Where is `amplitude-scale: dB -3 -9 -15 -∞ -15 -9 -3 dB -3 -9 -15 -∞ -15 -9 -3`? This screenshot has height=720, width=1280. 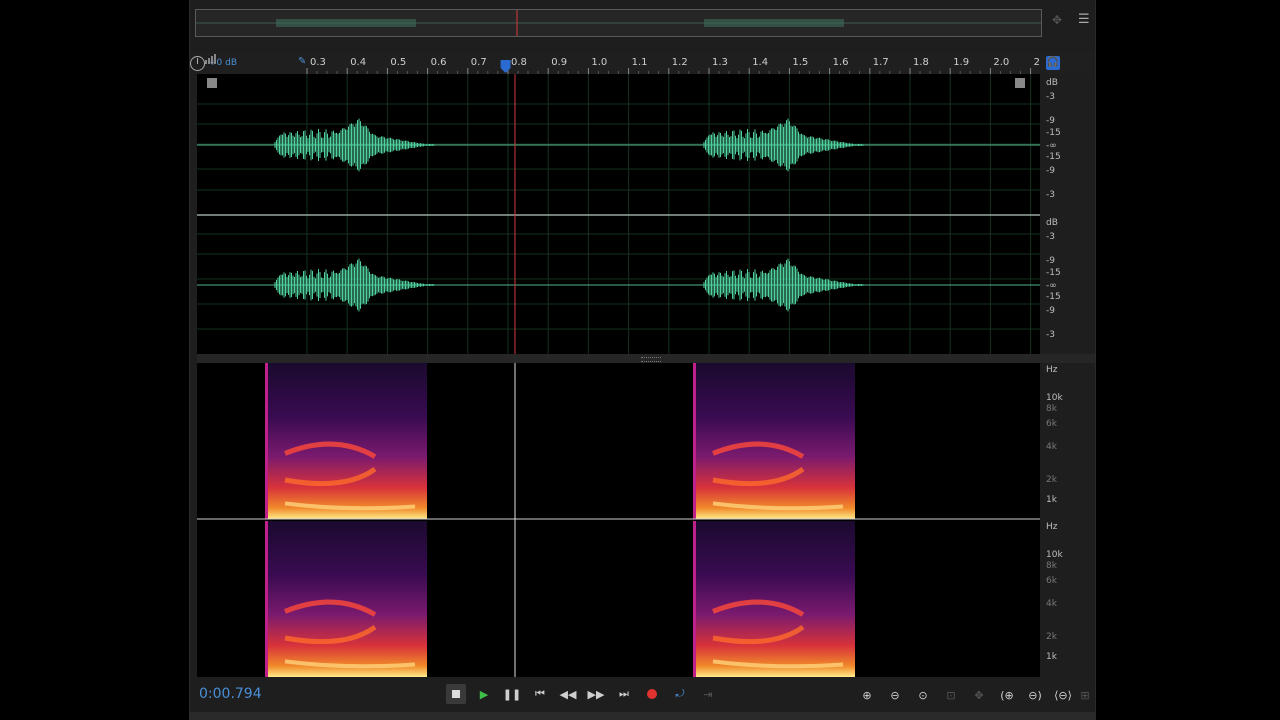
amplitude-scale: dB -3 -9 -15 -∞ -15 -9 -3 dB -3 -9 -15 -∞ -15 -9 -3 is located at coordinates (1067, 215).